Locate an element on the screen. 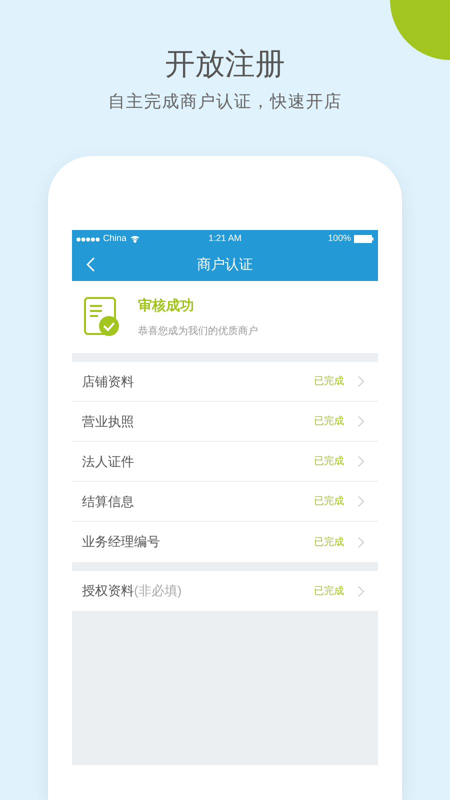  result-title: 审核成功 is located at coordinates (166, 305).